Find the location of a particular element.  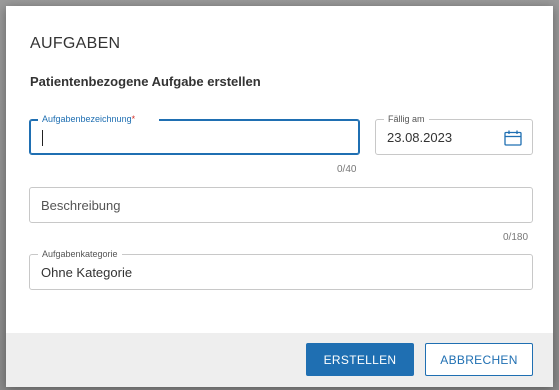

dialog-footer: ERSTELLEN ABBRECHEN is located at coordinates (279, 360).